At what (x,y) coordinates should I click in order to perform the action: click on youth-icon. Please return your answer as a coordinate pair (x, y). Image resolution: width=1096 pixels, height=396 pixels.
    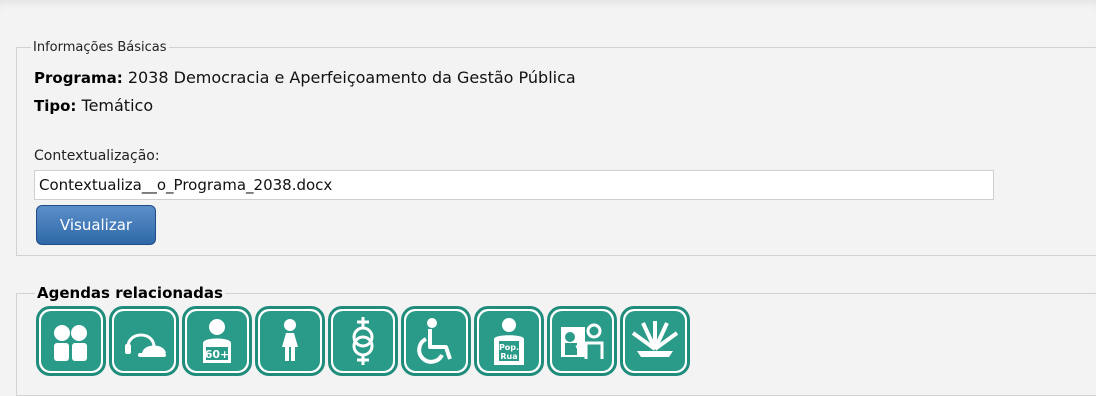
    Looking at the image, I should click on (144, 341).